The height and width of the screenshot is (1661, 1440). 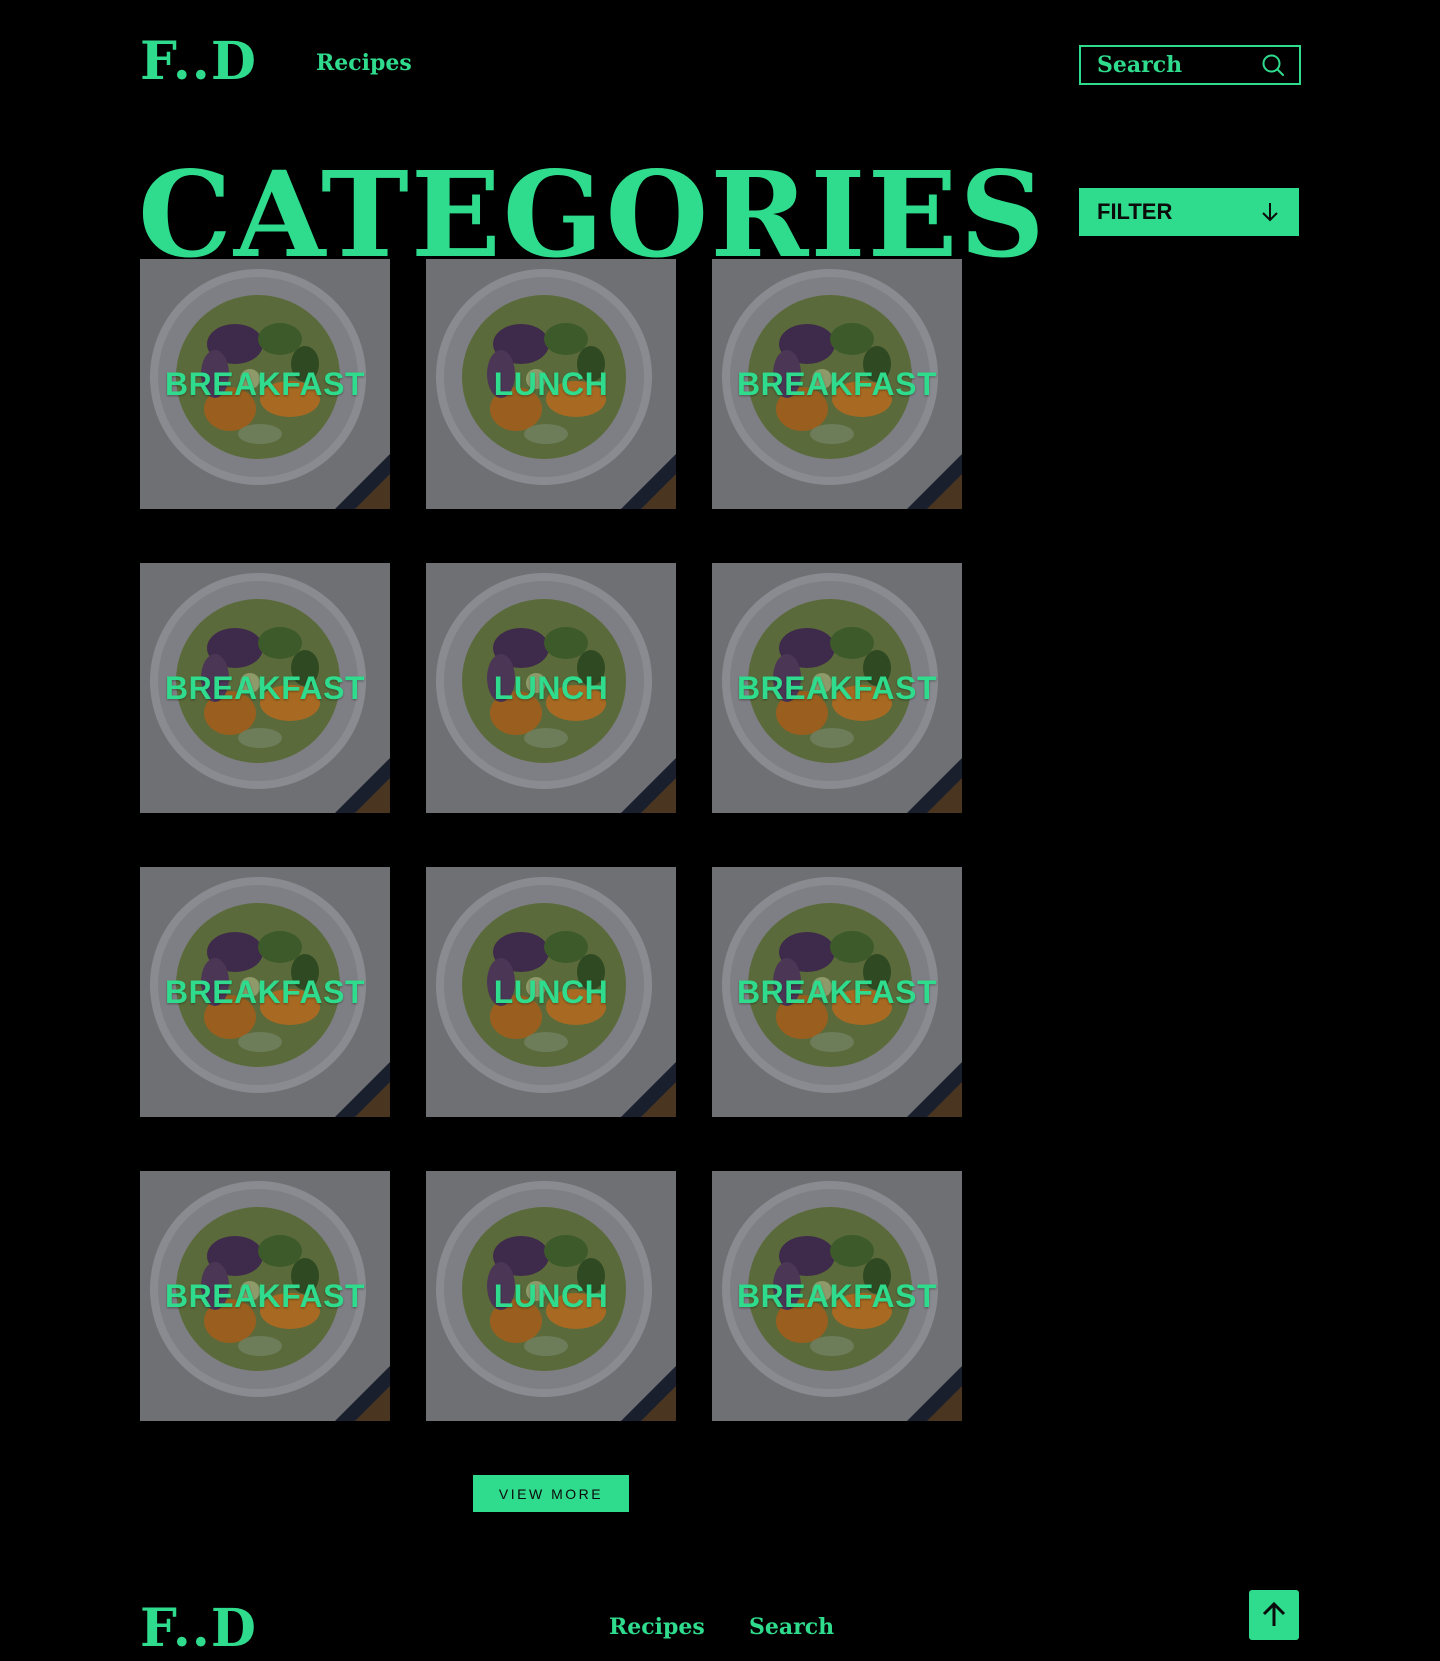 I want to click on scroll-top-button, so click(x=1274, y=1615).